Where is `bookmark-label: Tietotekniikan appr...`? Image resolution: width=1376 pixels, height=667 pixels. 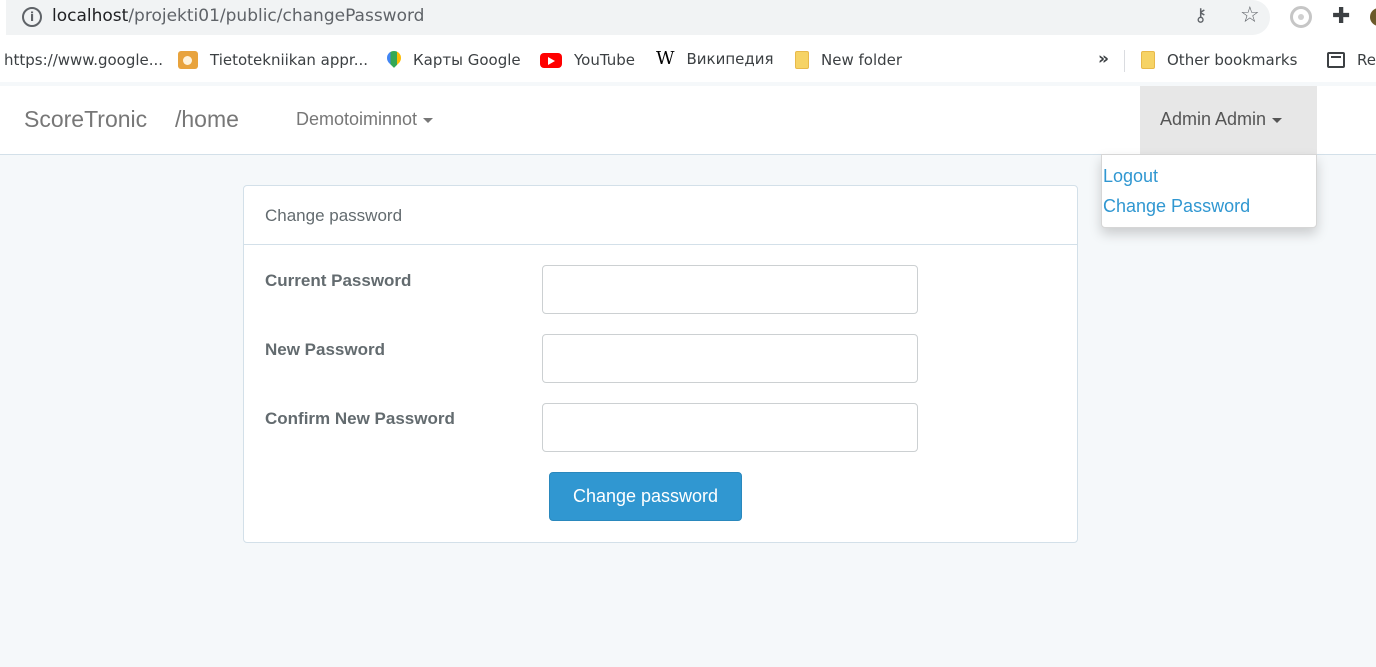 bookmark-label: Tietotekniikan appr... is located at coordinates (289, 60).